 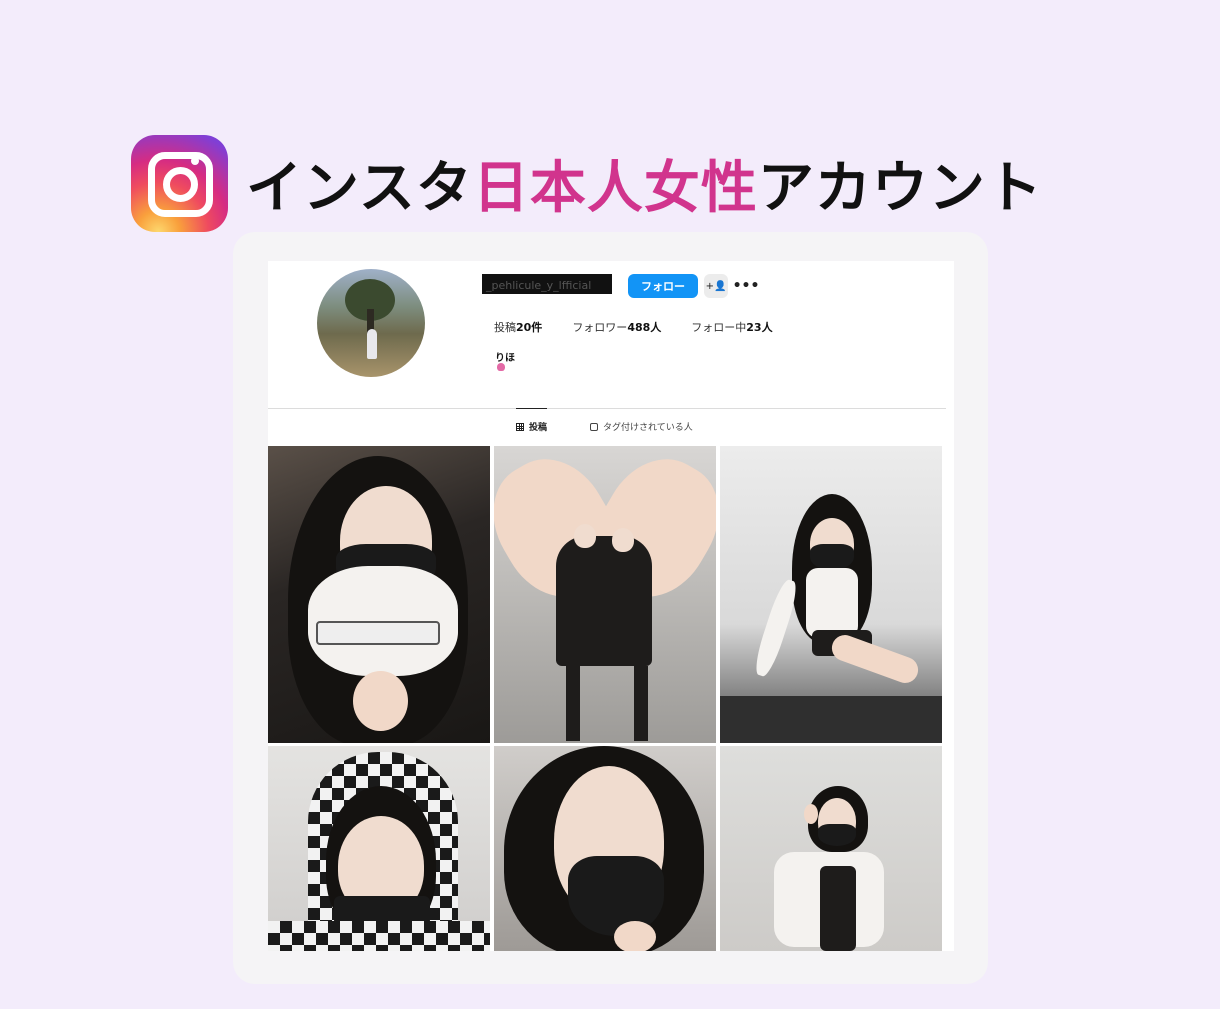 What do you see at coordinates (615, 188) in the screenshot?
I see `heading-highlight: 日本人女性` at bounding box center [615, 188].